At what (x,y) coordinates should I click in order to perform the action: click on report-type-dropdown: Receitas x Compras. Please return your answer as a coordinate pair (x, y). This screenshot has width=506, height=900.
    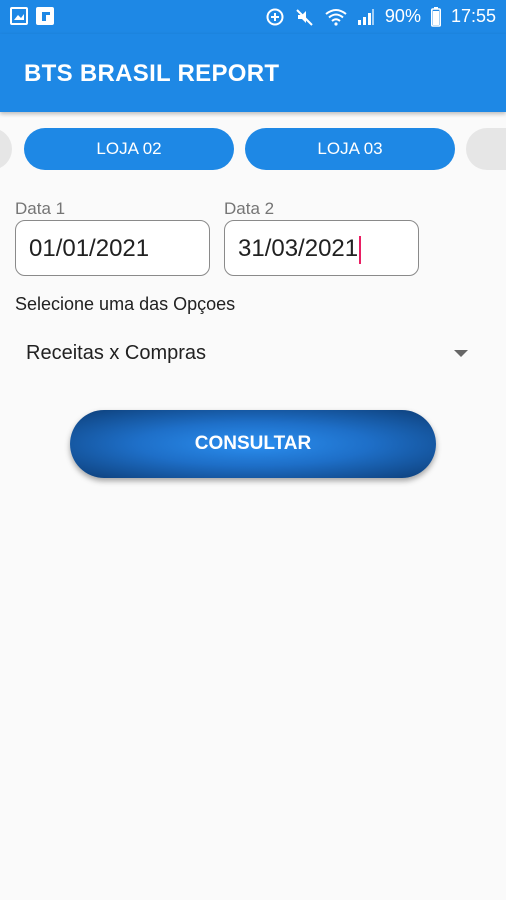
    Looking at the image, I should click on (251, 355).